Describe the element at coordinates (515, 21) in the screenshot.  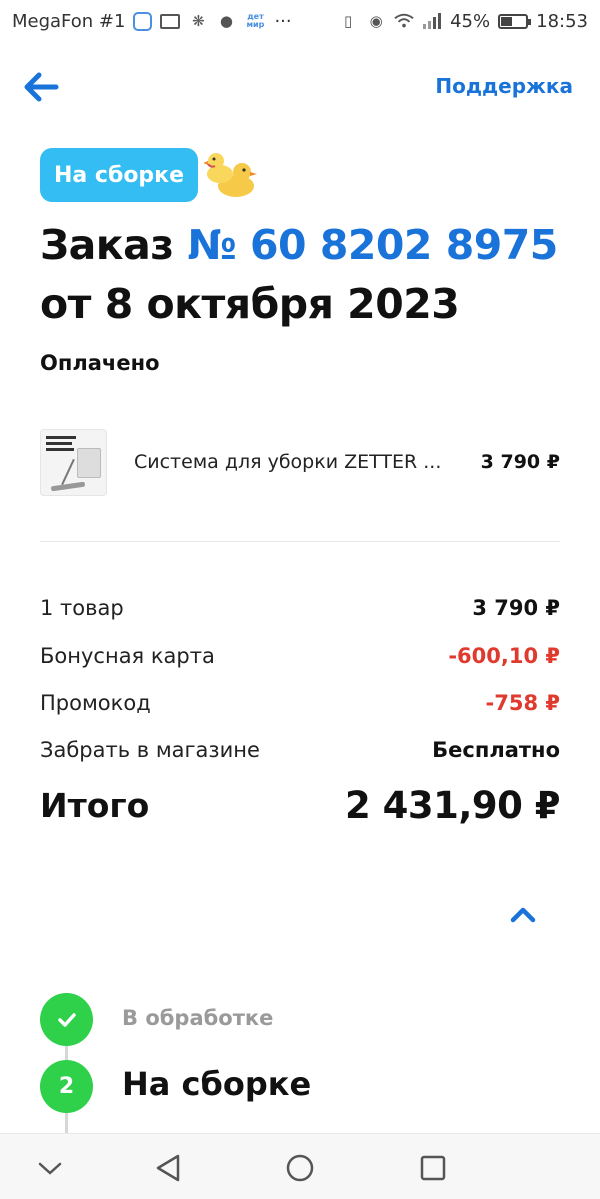
I see `battery-icon` at that location.